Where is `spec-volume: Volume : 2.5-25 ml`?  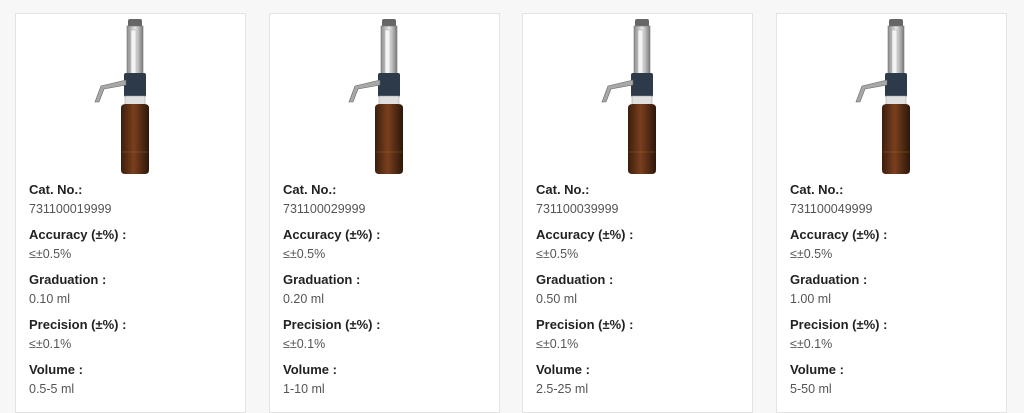 spec-volume: Volume : 2.5-25 ml is located at coordinates (640, 379).